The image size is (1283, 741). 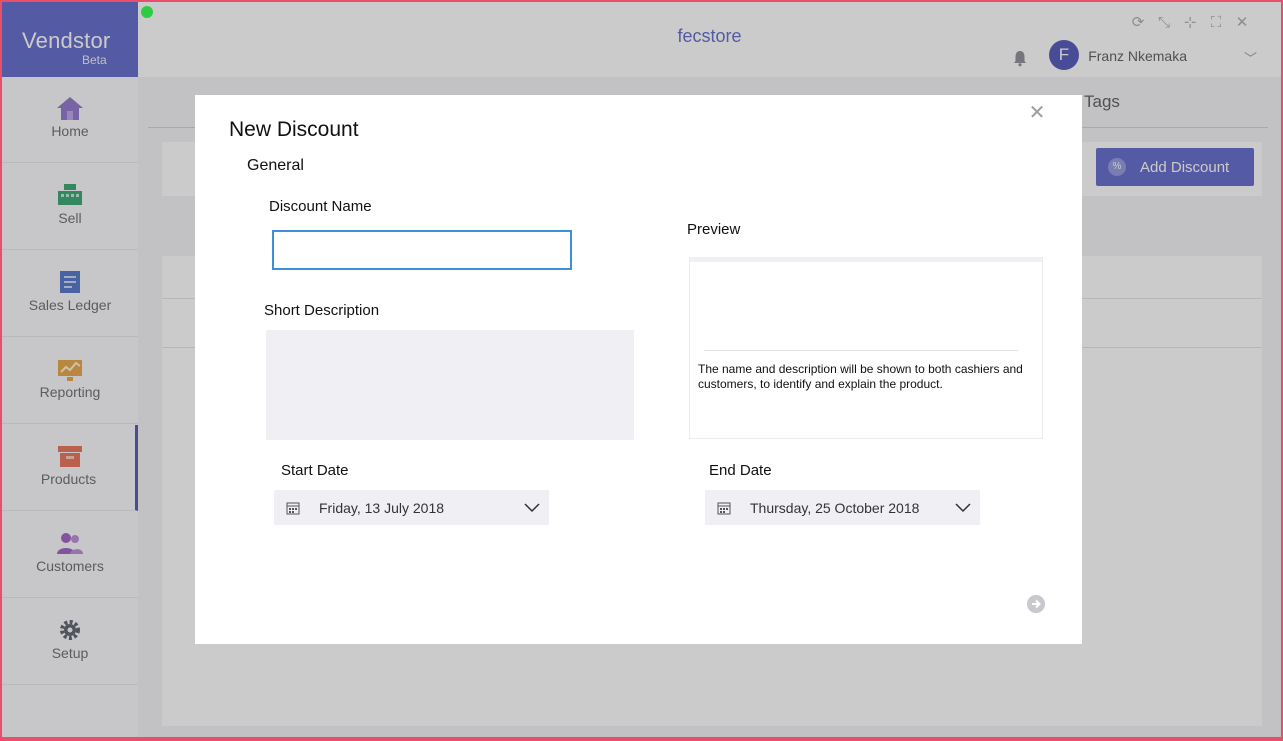 What do you see at coordinates (275, 165) in the screenshot?
I see `section-heading: General` at bounding box center [275, 165].